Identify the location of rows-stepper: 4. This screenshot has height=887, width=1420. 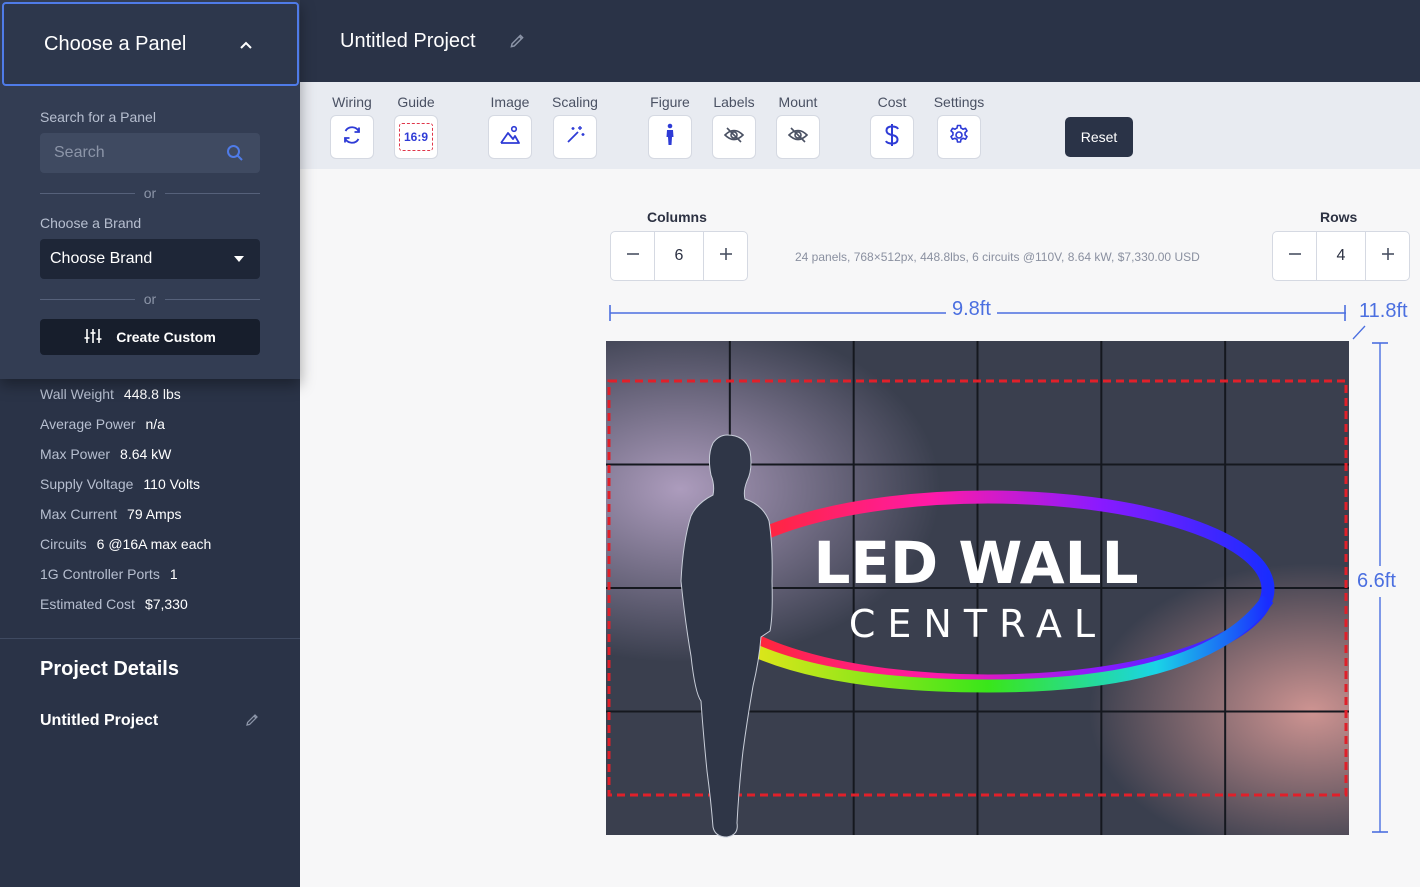
(1341, 256).